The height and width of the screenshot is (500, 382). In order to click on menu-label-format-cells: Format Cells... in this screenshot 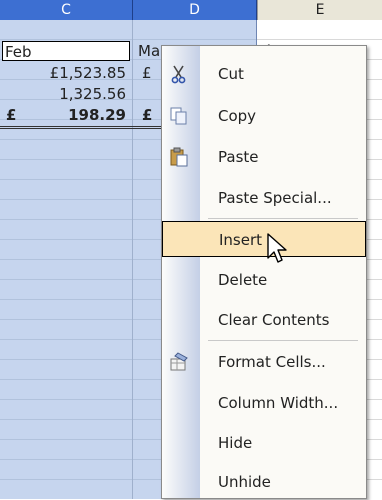, I will do `click(272, 362)`.